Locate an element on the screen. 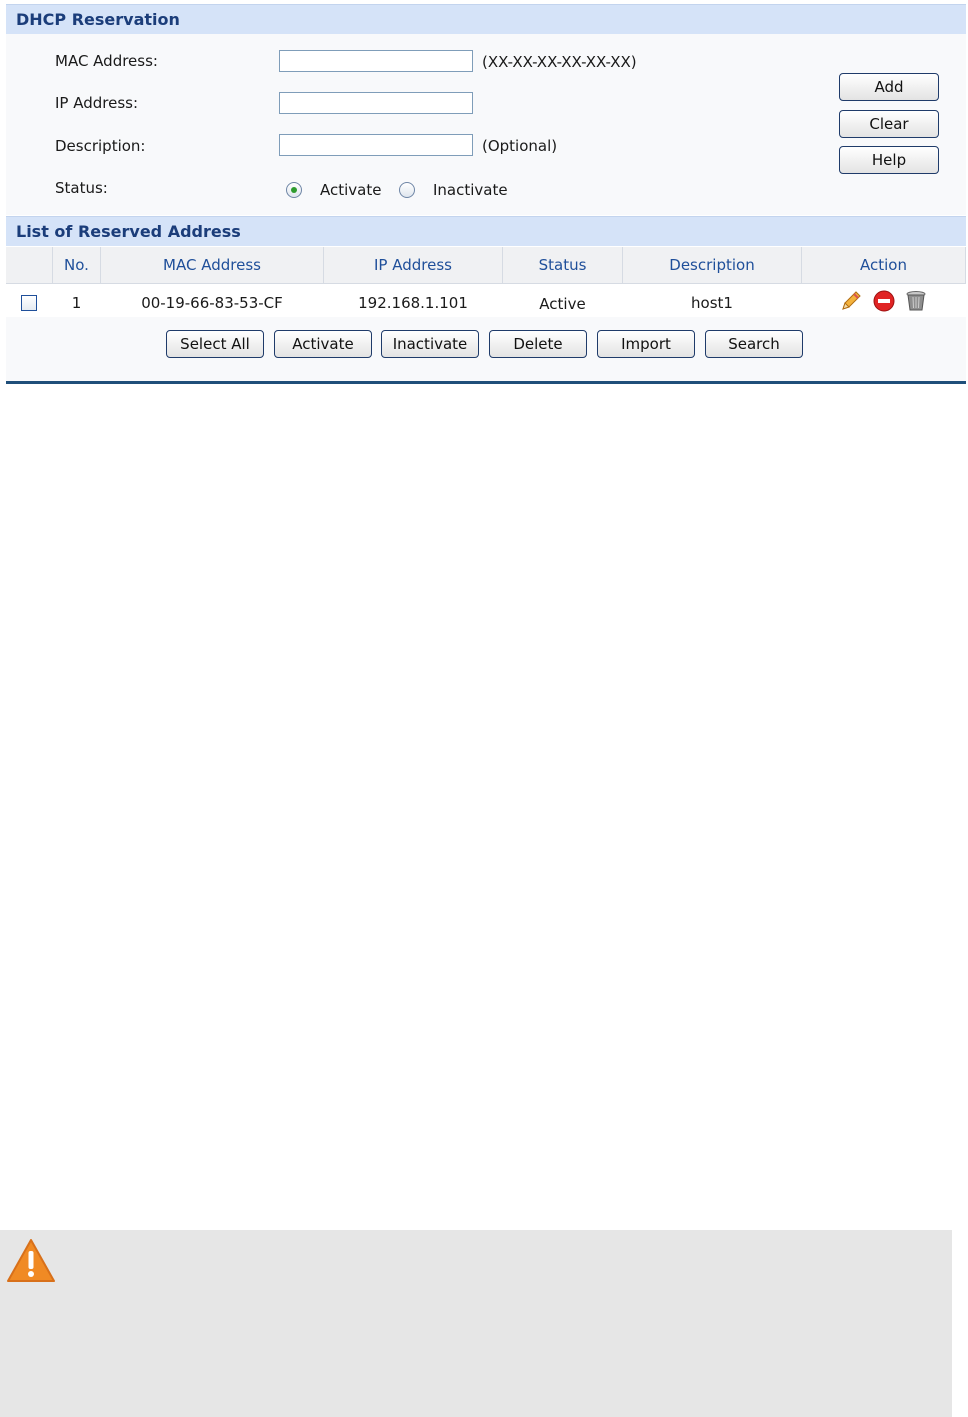 This screenshot has height=1417, width=968. list-button-bar is located at coordinates (486, 349).